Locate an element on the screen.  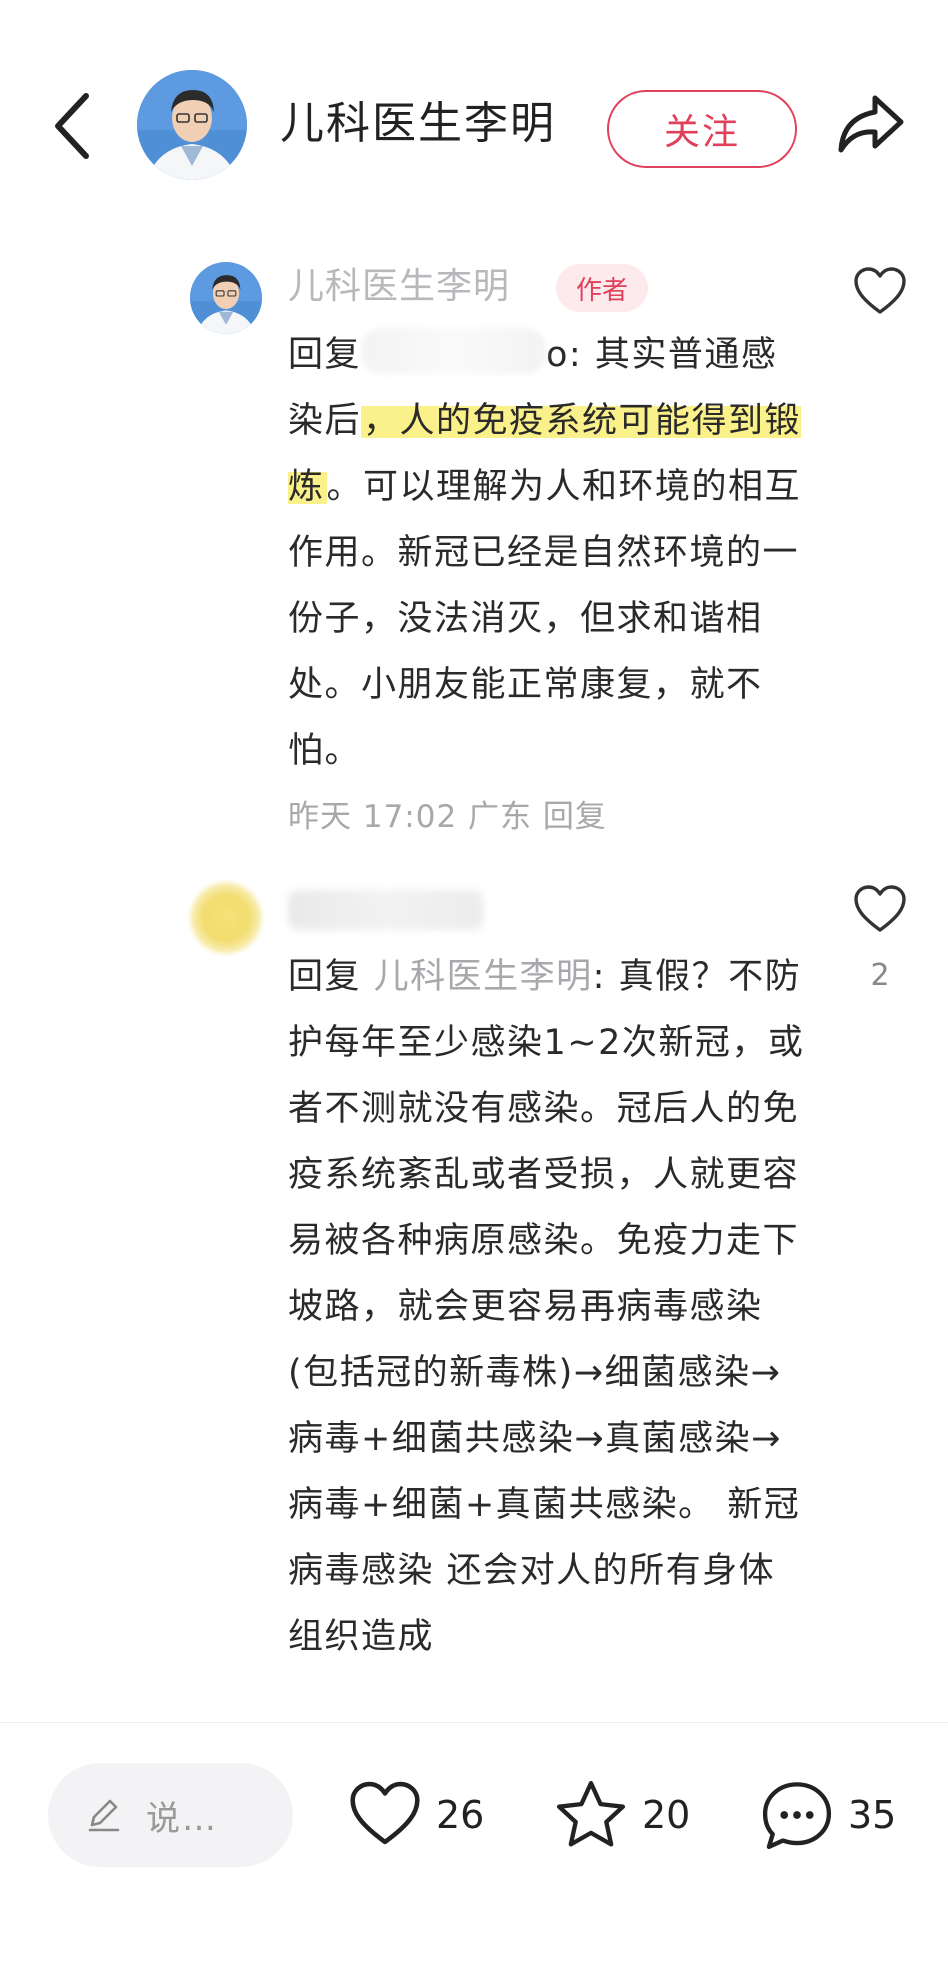
comment-bubble-icon is located at coordinates (797, 1816).